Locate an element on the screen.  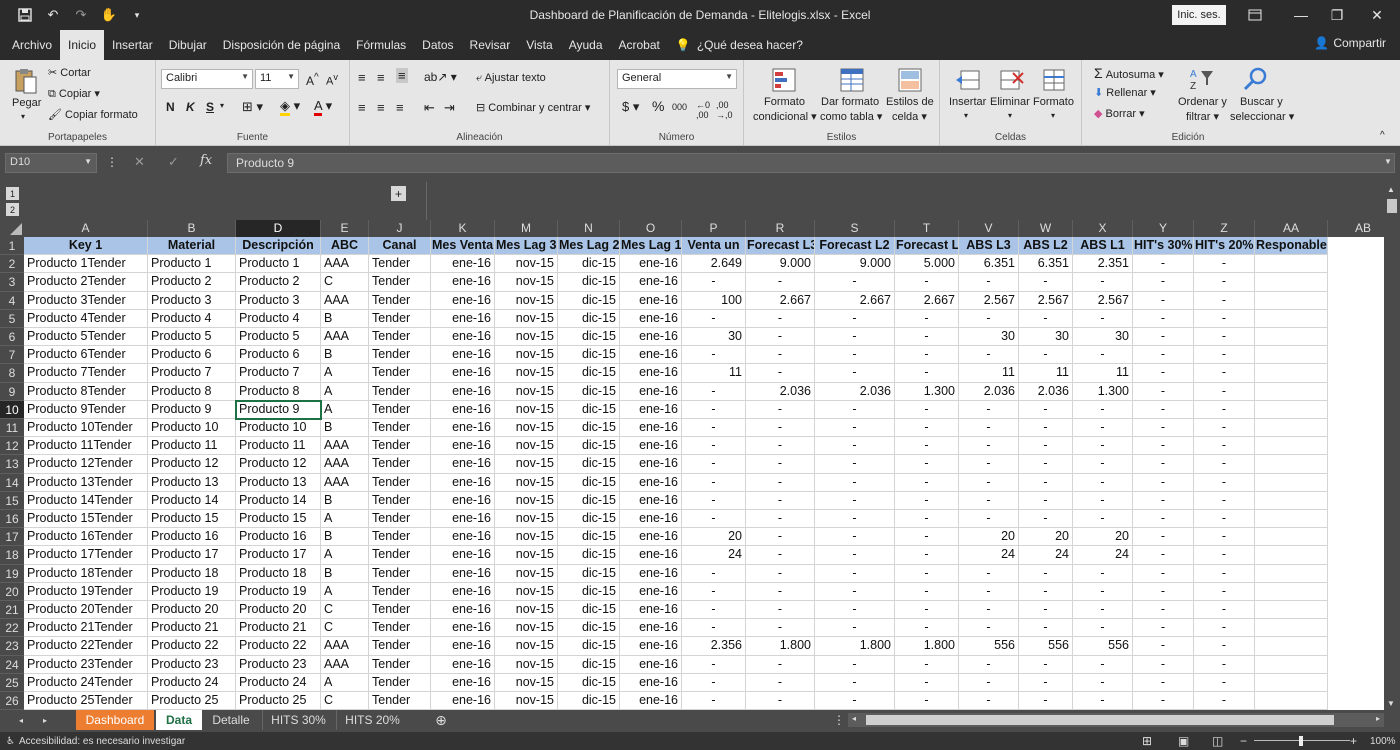
align-right-icon: ≡ is located at coordinates (400, 107).